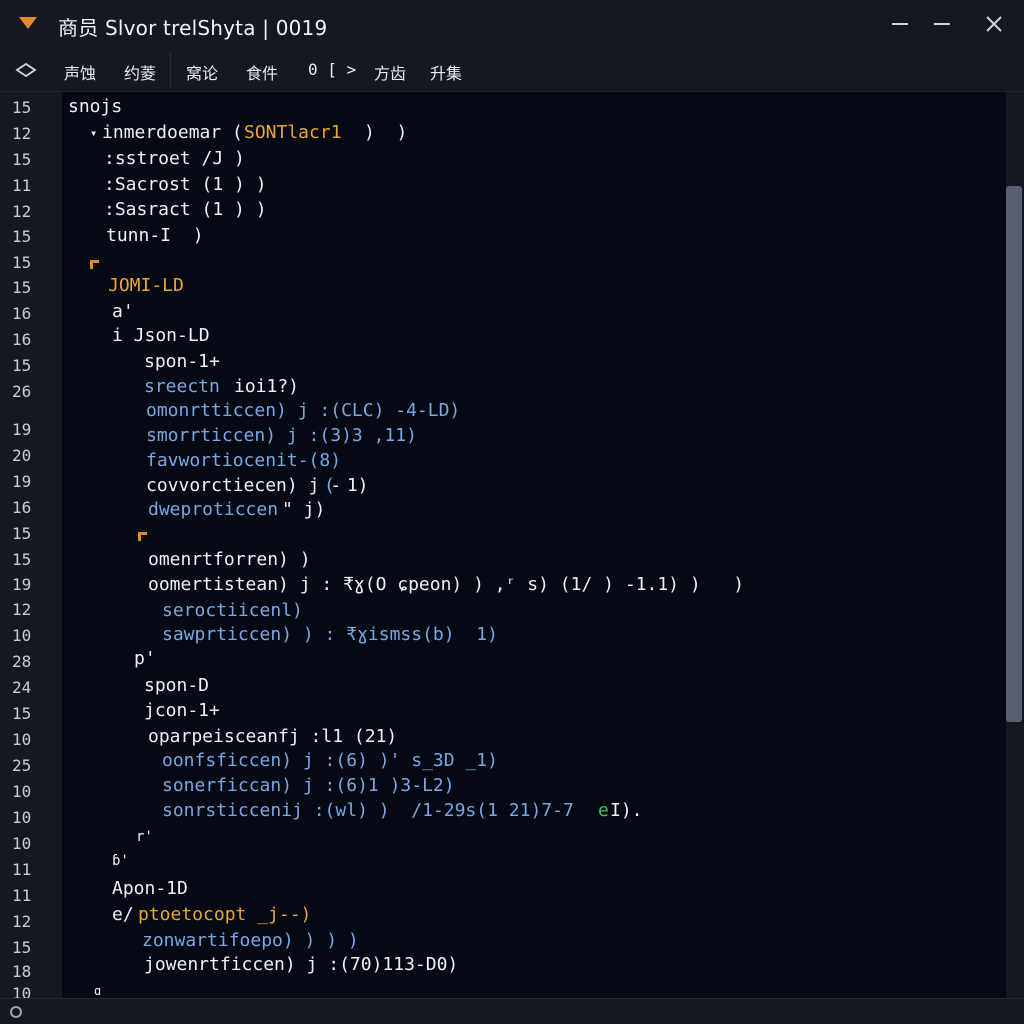 The width and height of the screenshot is (1024, 1024). Describe the element at coordinates (262, 72) in the screenshot. I see `menu-item-4: 食件` at that location.